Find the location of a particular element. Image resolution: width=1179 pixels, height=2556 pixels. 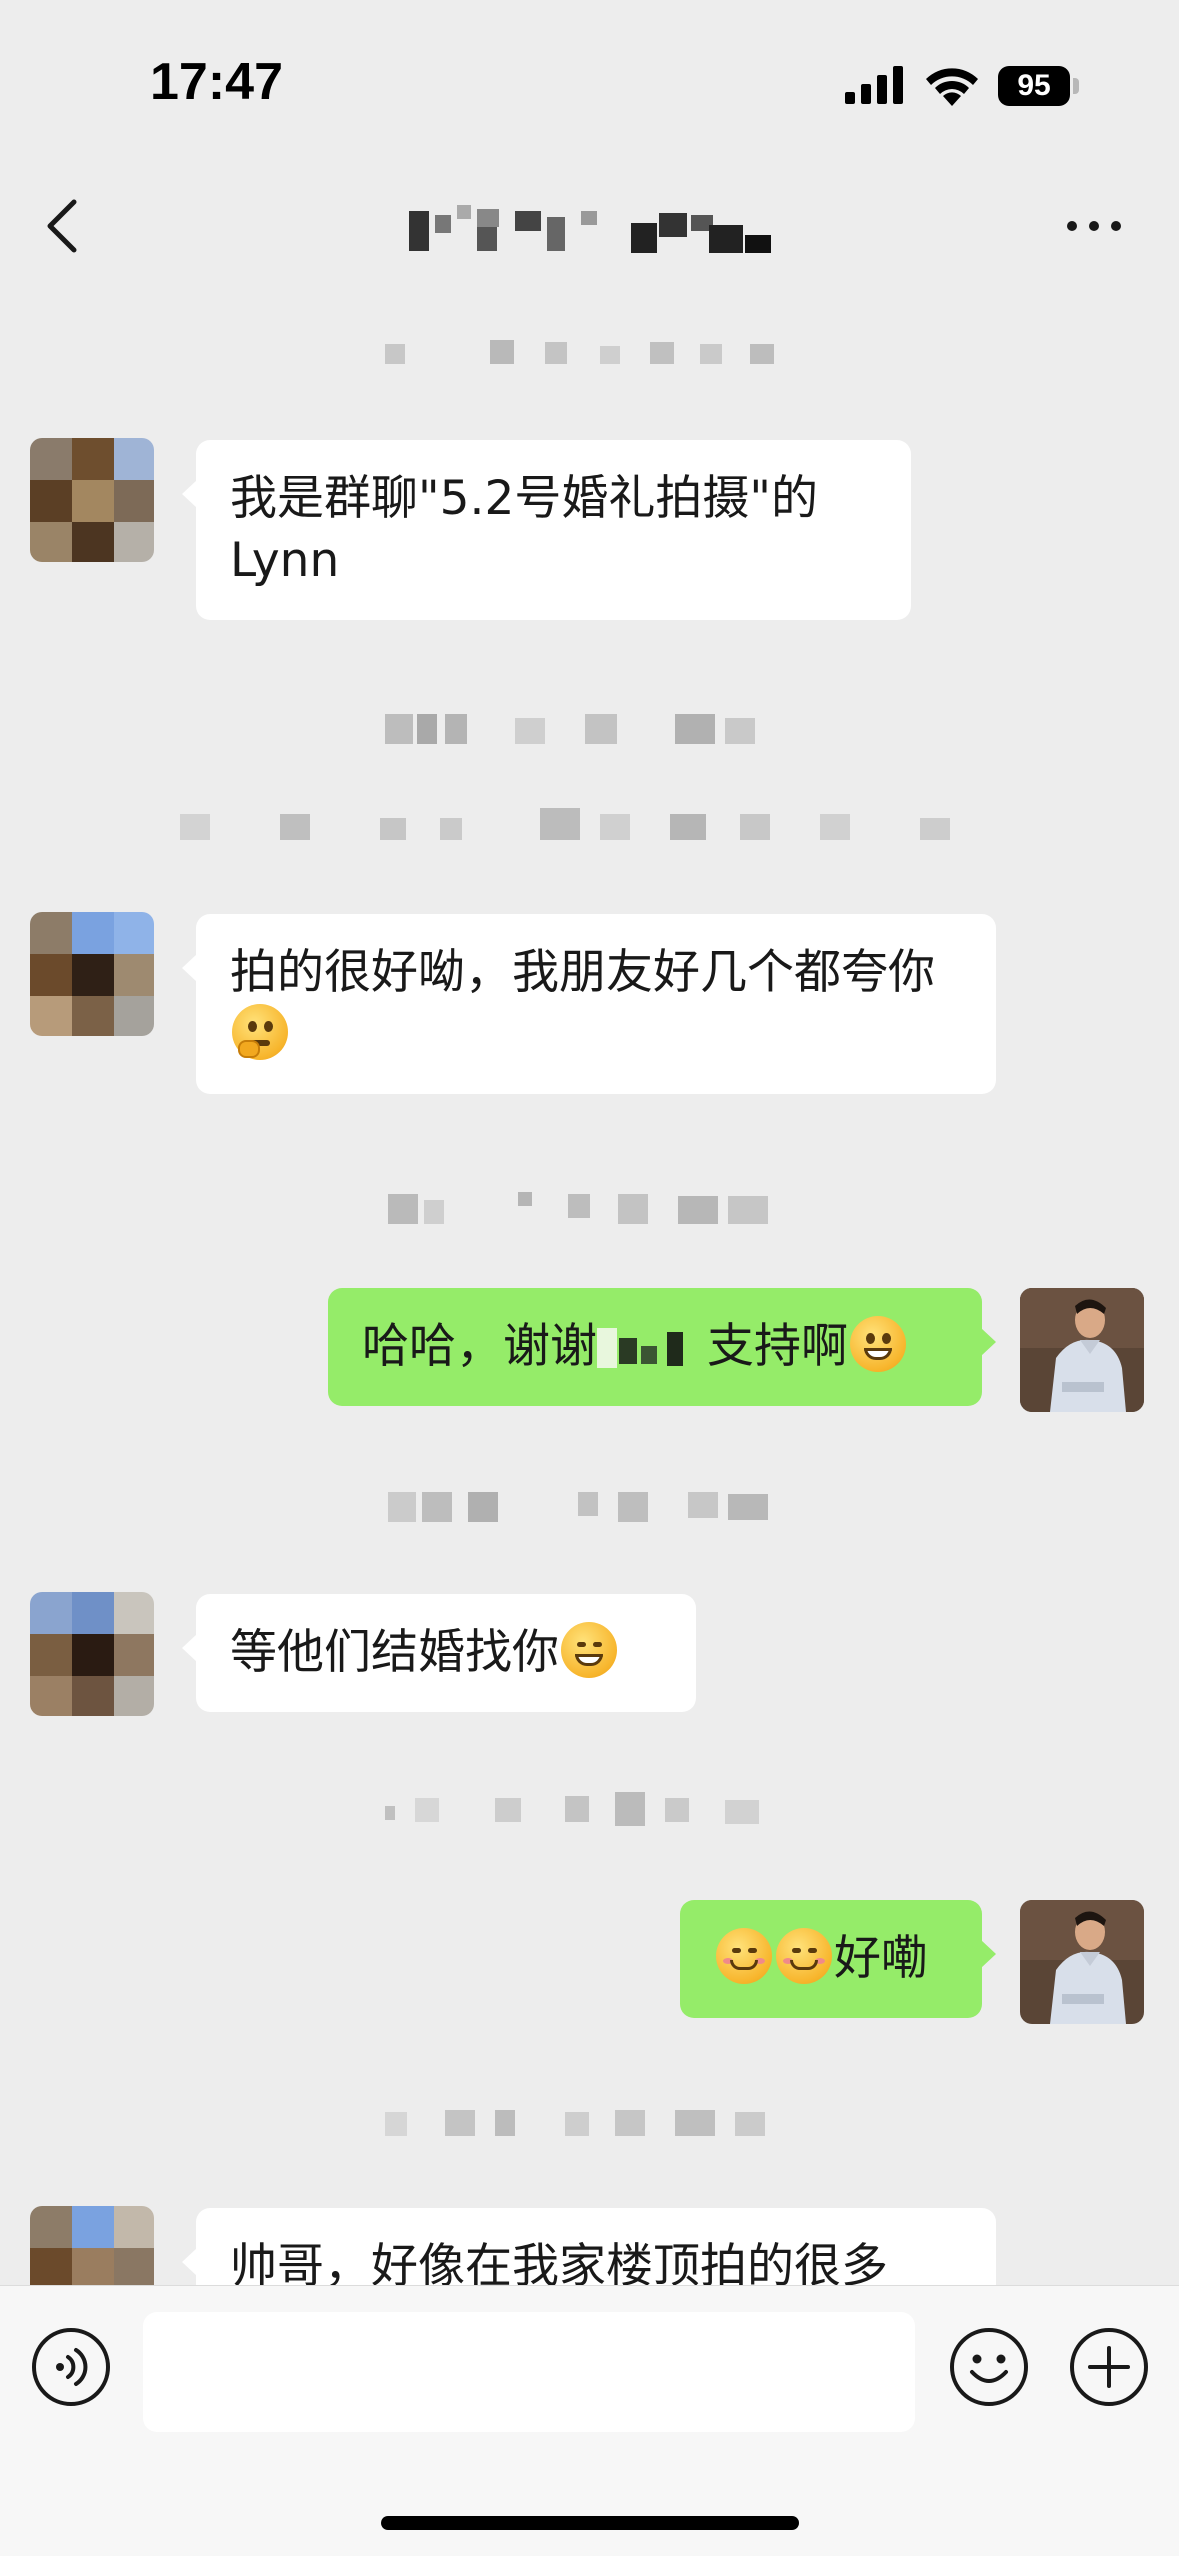

battery-level: 95 is located at coordinates (1034, 86).